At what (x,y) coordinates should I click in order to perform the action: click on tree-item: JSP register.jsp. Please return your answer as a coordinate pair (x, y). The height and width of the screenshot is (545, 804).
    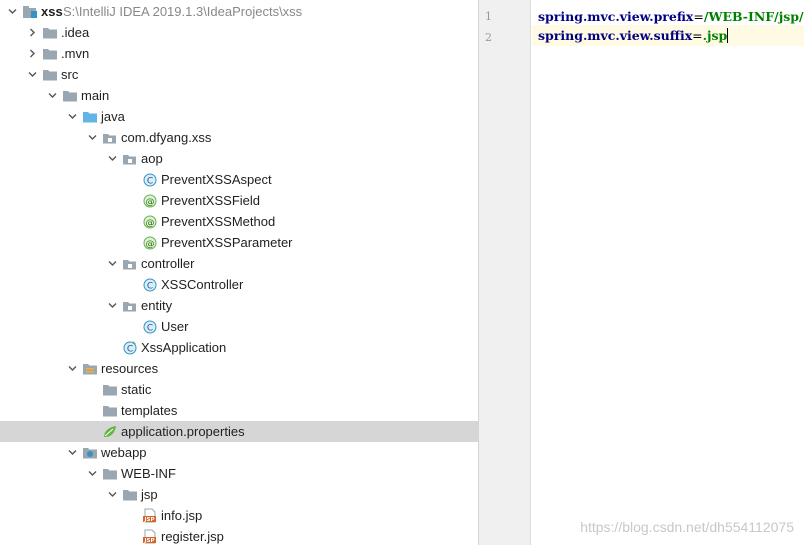
    Looking at the image, I should click on (239, 535).